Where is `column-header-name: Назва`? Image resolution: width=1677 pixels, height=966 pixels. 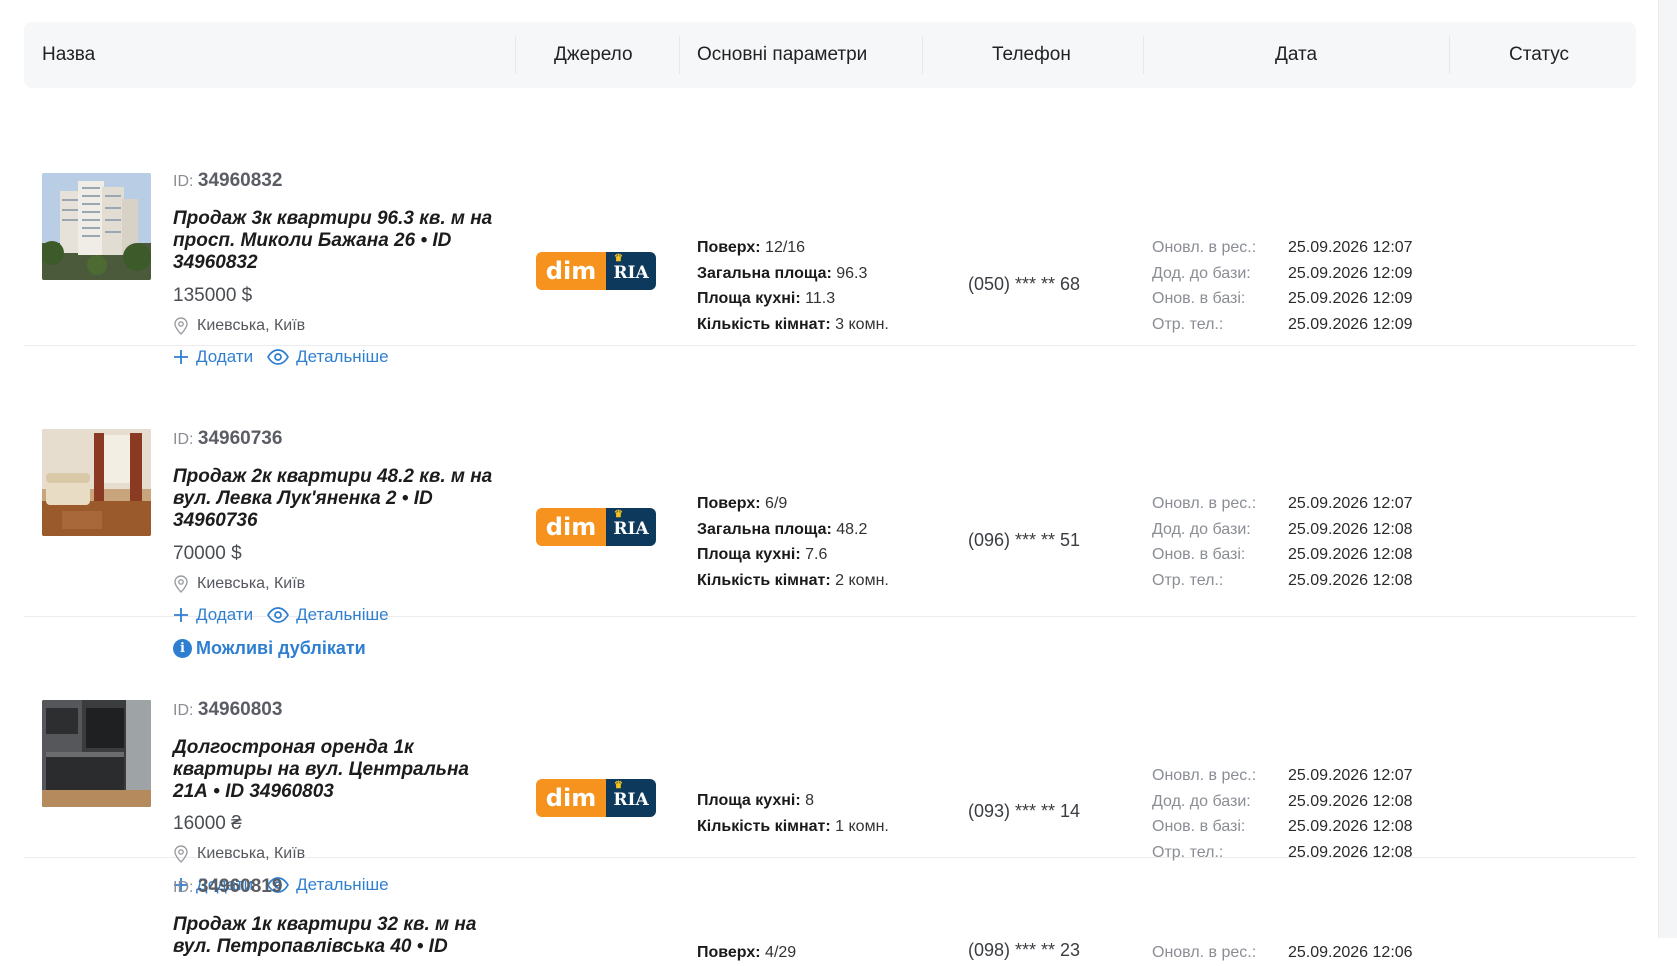 column-header-name: Назва is located at coordinates (68, 55).